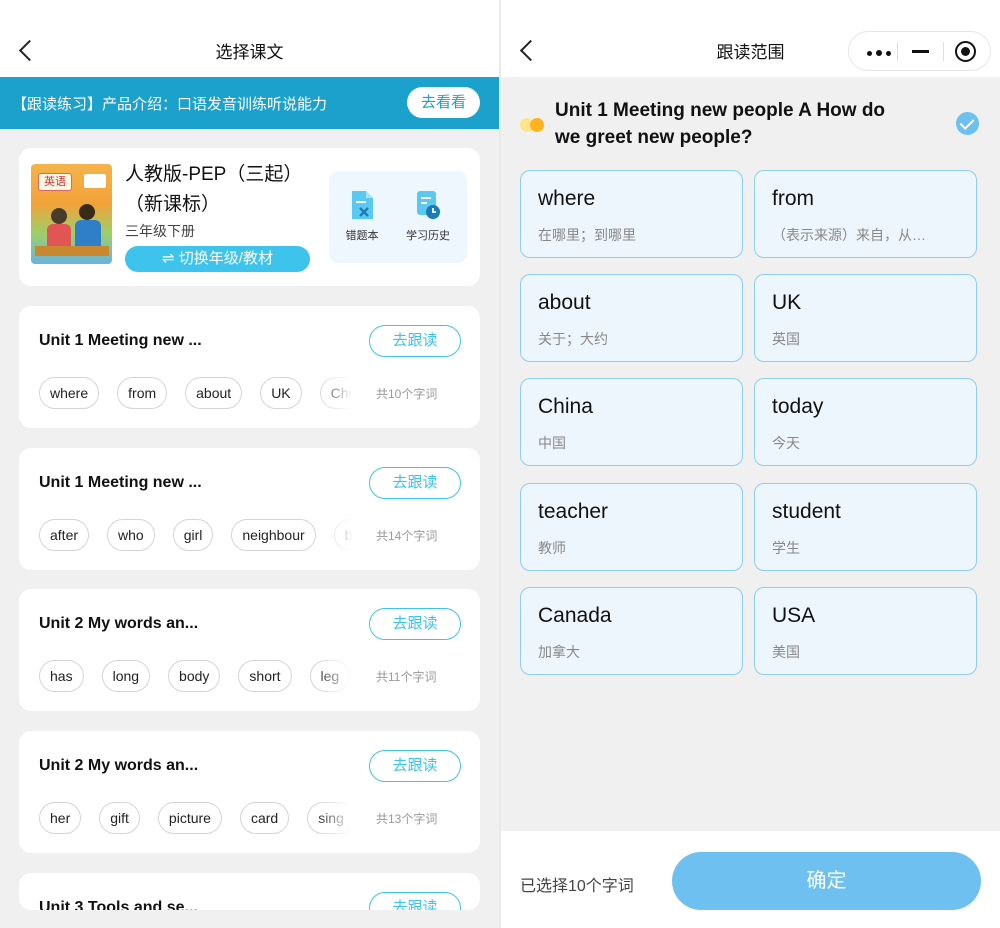 This screenshot has width=1000, height=928. I want to click on word-chinese: 美国, so click(786, 652).